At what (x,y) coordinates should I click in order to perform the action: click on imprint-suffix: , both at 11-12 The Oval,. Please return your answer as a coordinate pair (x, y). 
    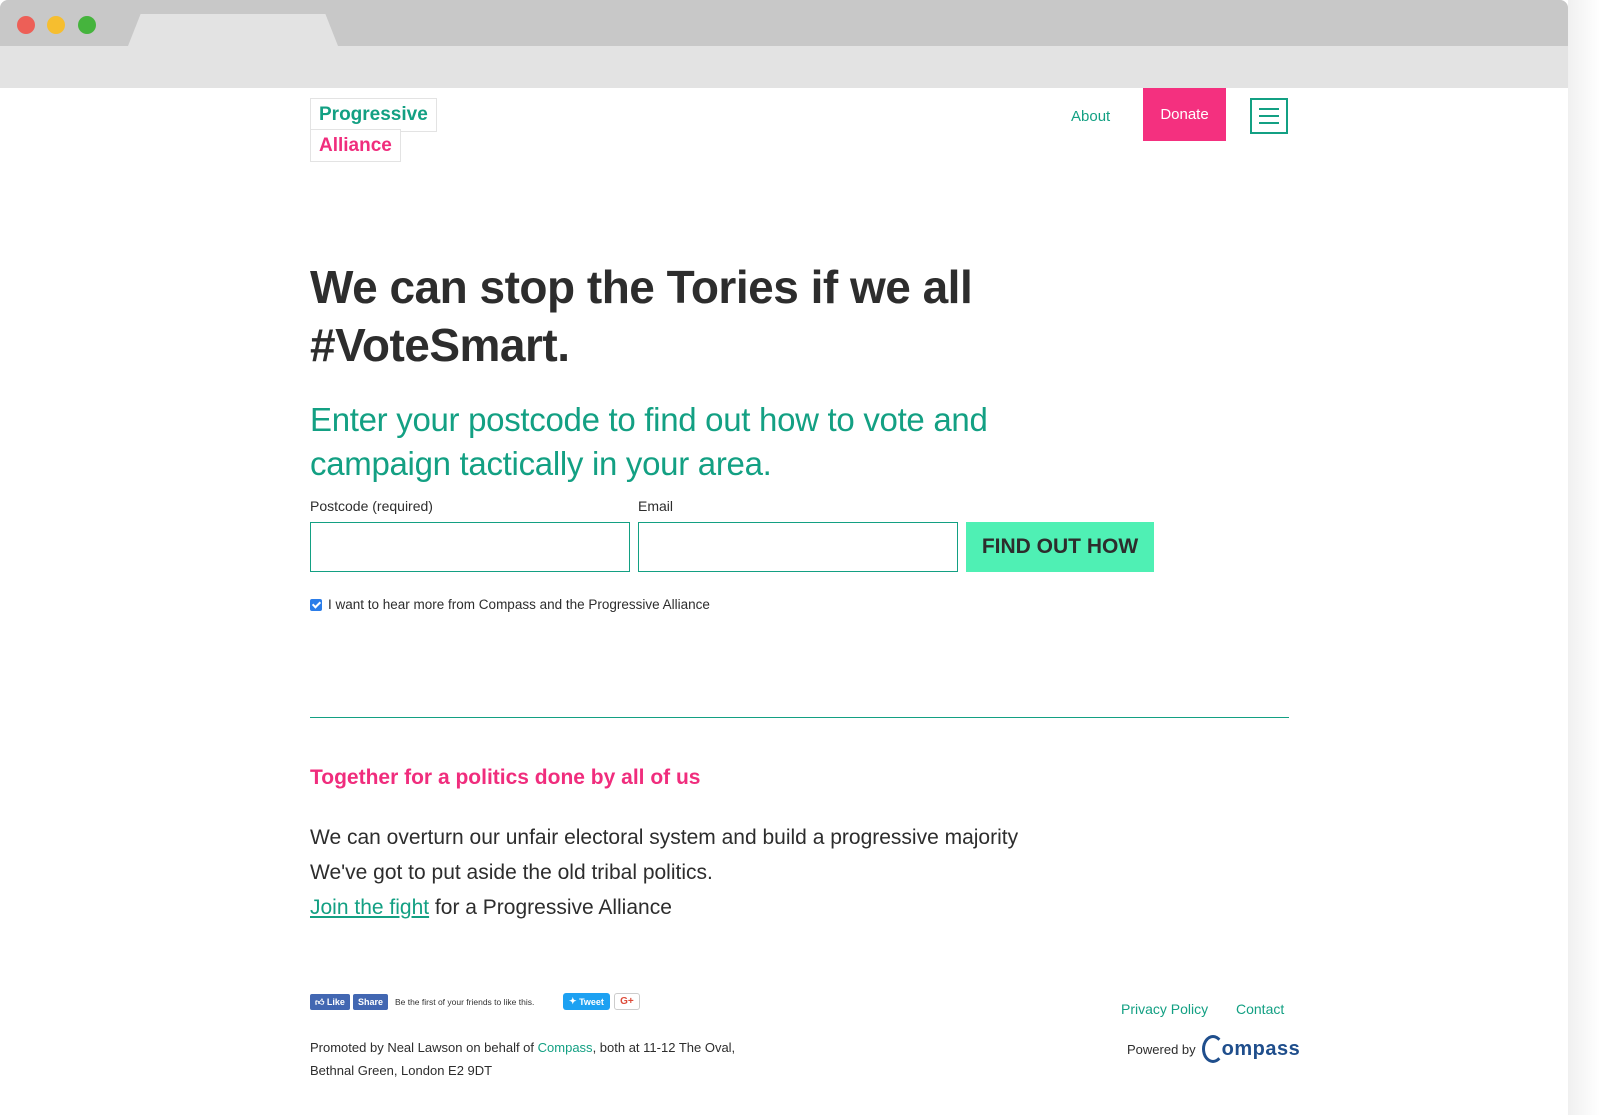
    Looking at the image, I should click on (664, 1047).